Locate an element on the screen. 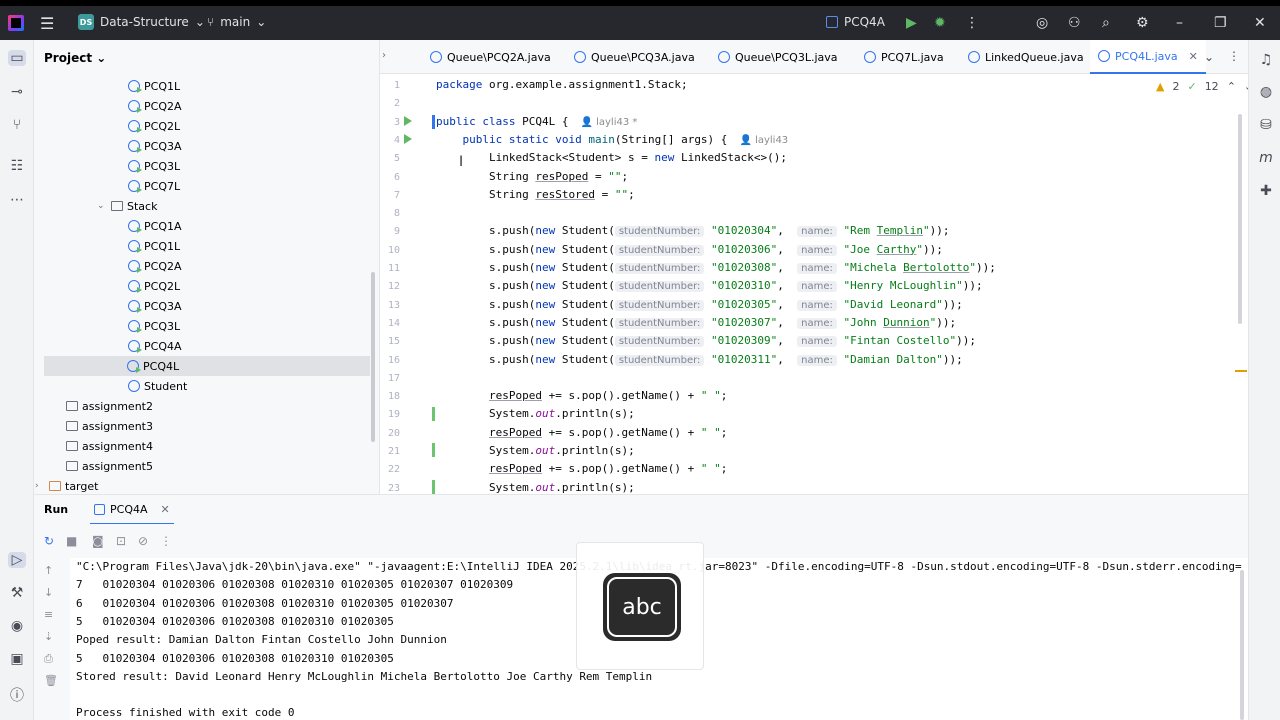 The width and height of the screenshot is (1280, 720). maximize-icon: ❐ is located at coordinates (1220, 23).